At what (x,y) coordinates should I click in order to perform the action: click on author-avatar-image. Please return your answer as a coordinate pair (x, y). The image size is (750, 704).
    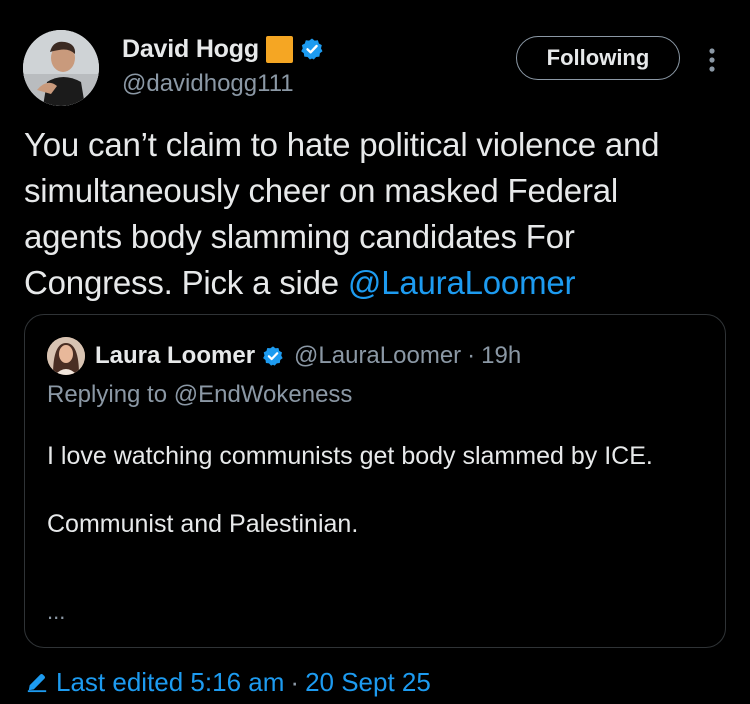
    Looking at the image, I should click on (61, 68).